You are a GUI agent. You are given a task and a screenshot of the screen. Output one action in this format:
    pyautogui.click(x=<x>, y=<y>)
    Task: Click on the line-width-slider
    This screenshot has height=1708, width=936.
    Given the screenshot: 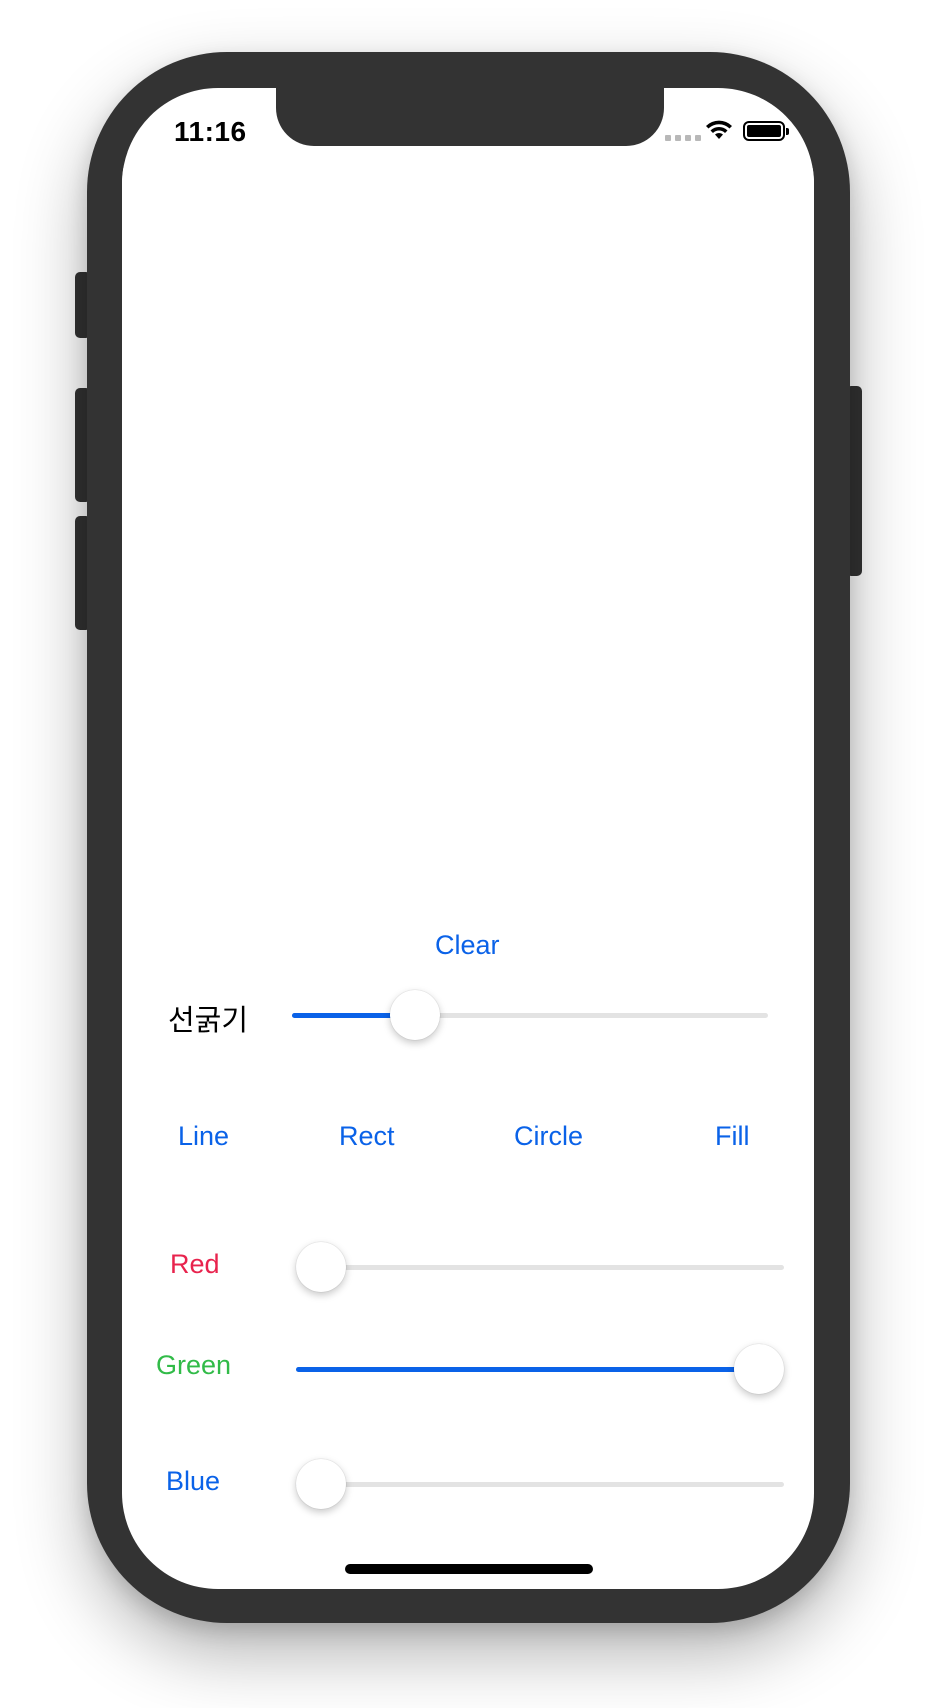 What is the action you would take?
    pyautogui.click(x=530, y=1015)
    